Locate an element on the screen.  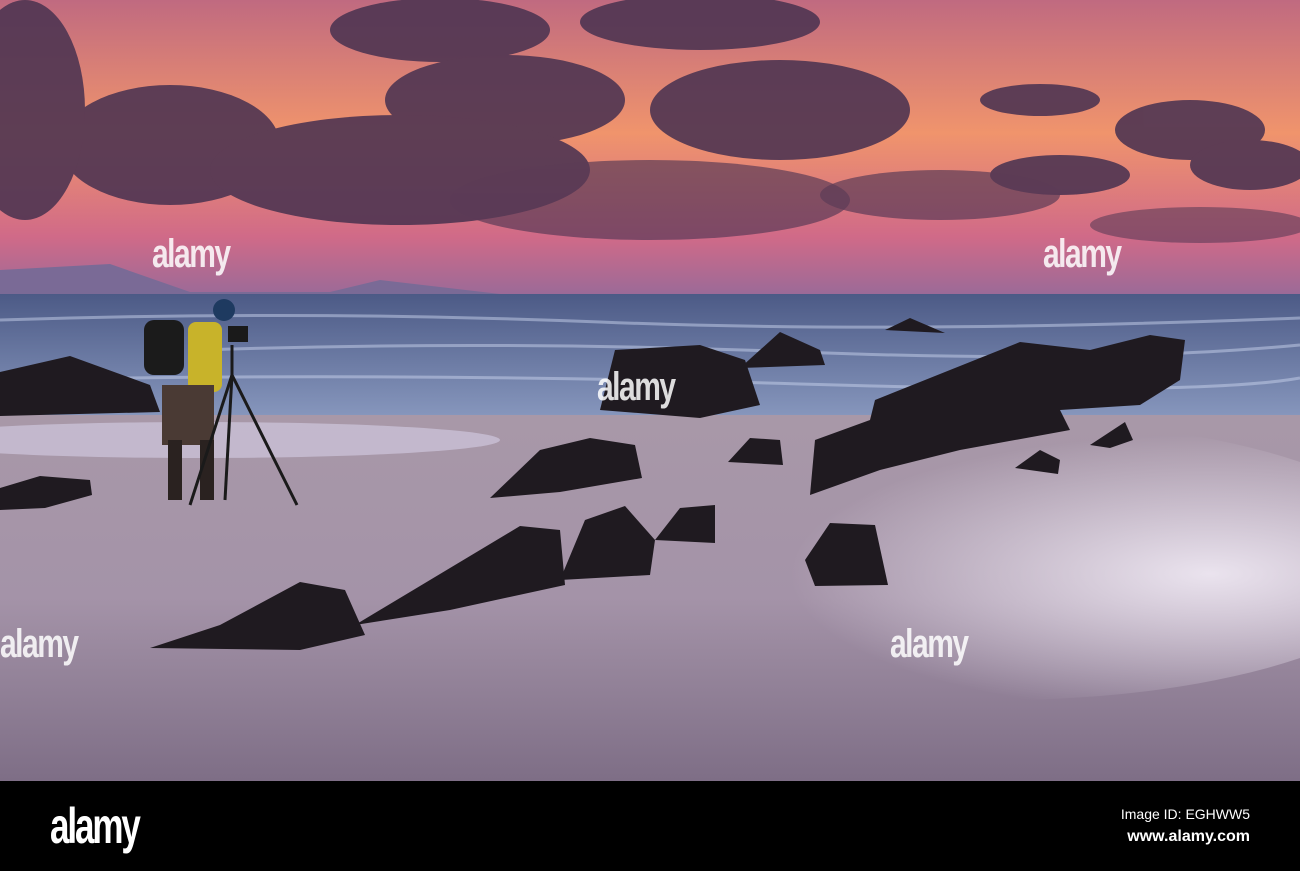
alamy-logo: alamy is located at coordinates (95, 826).